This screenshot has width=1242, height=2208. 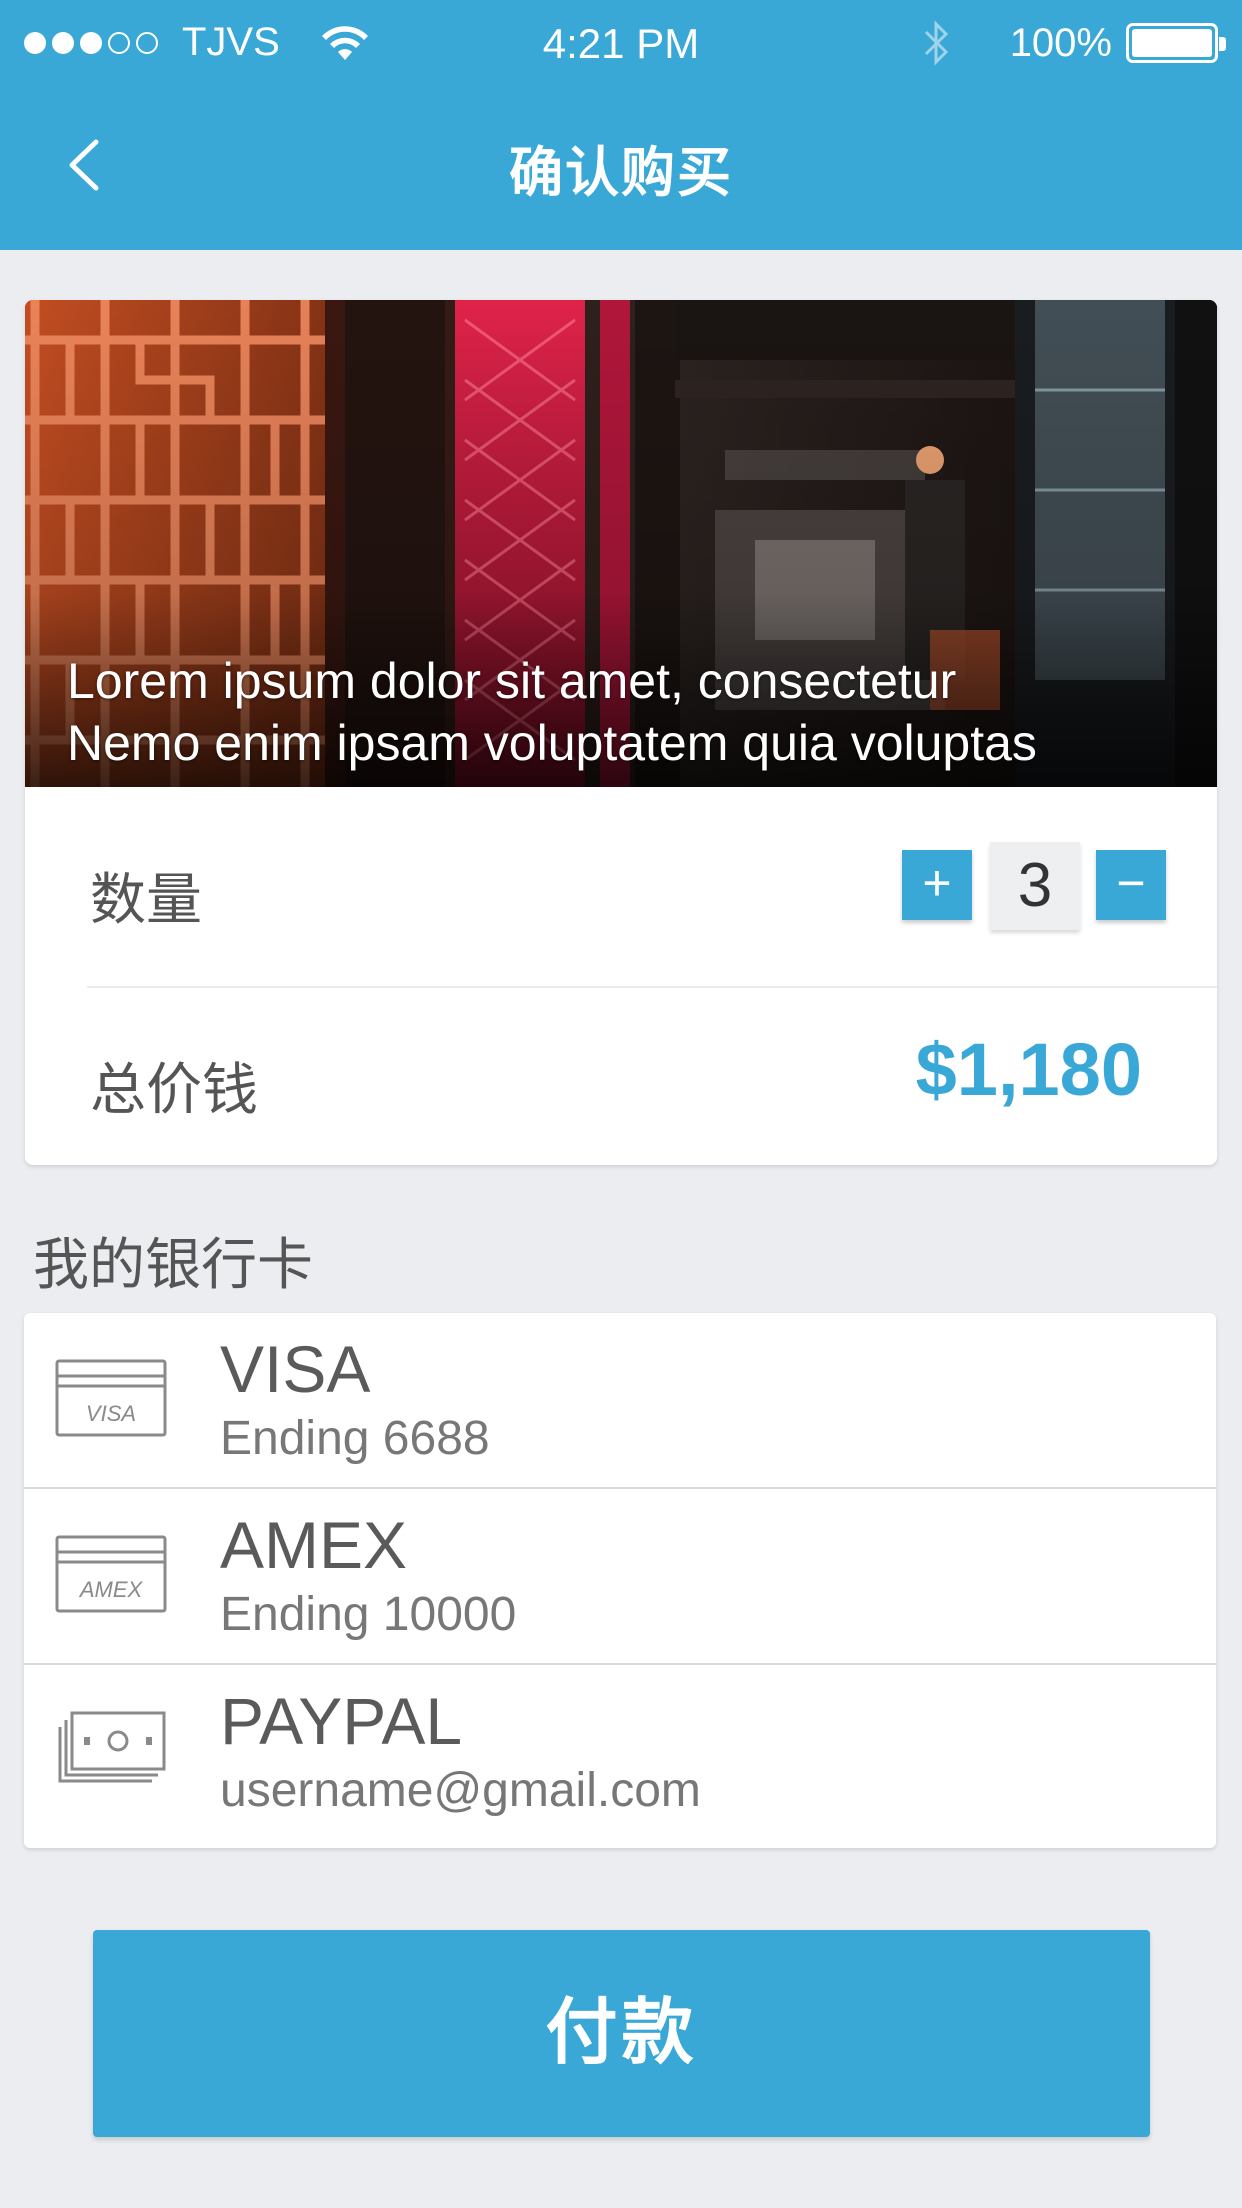 What do you see at coordinates (620, 1752) in the screenshot?
I see `card-item-paypal: PAYPAL username@gmail.com` at bounding box center [620, 1752].